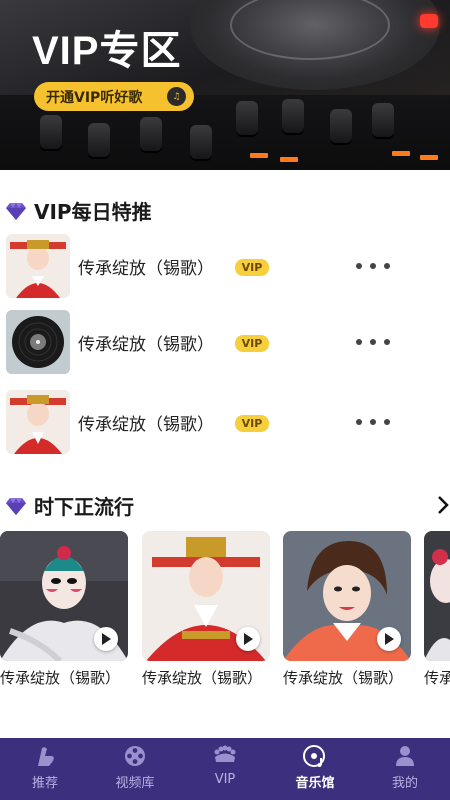 This screenshot has width=450, height=800. Describe the element at coordinates (45, 769) in the screenshot. I see `tab-recommend: 推荐` at that location.